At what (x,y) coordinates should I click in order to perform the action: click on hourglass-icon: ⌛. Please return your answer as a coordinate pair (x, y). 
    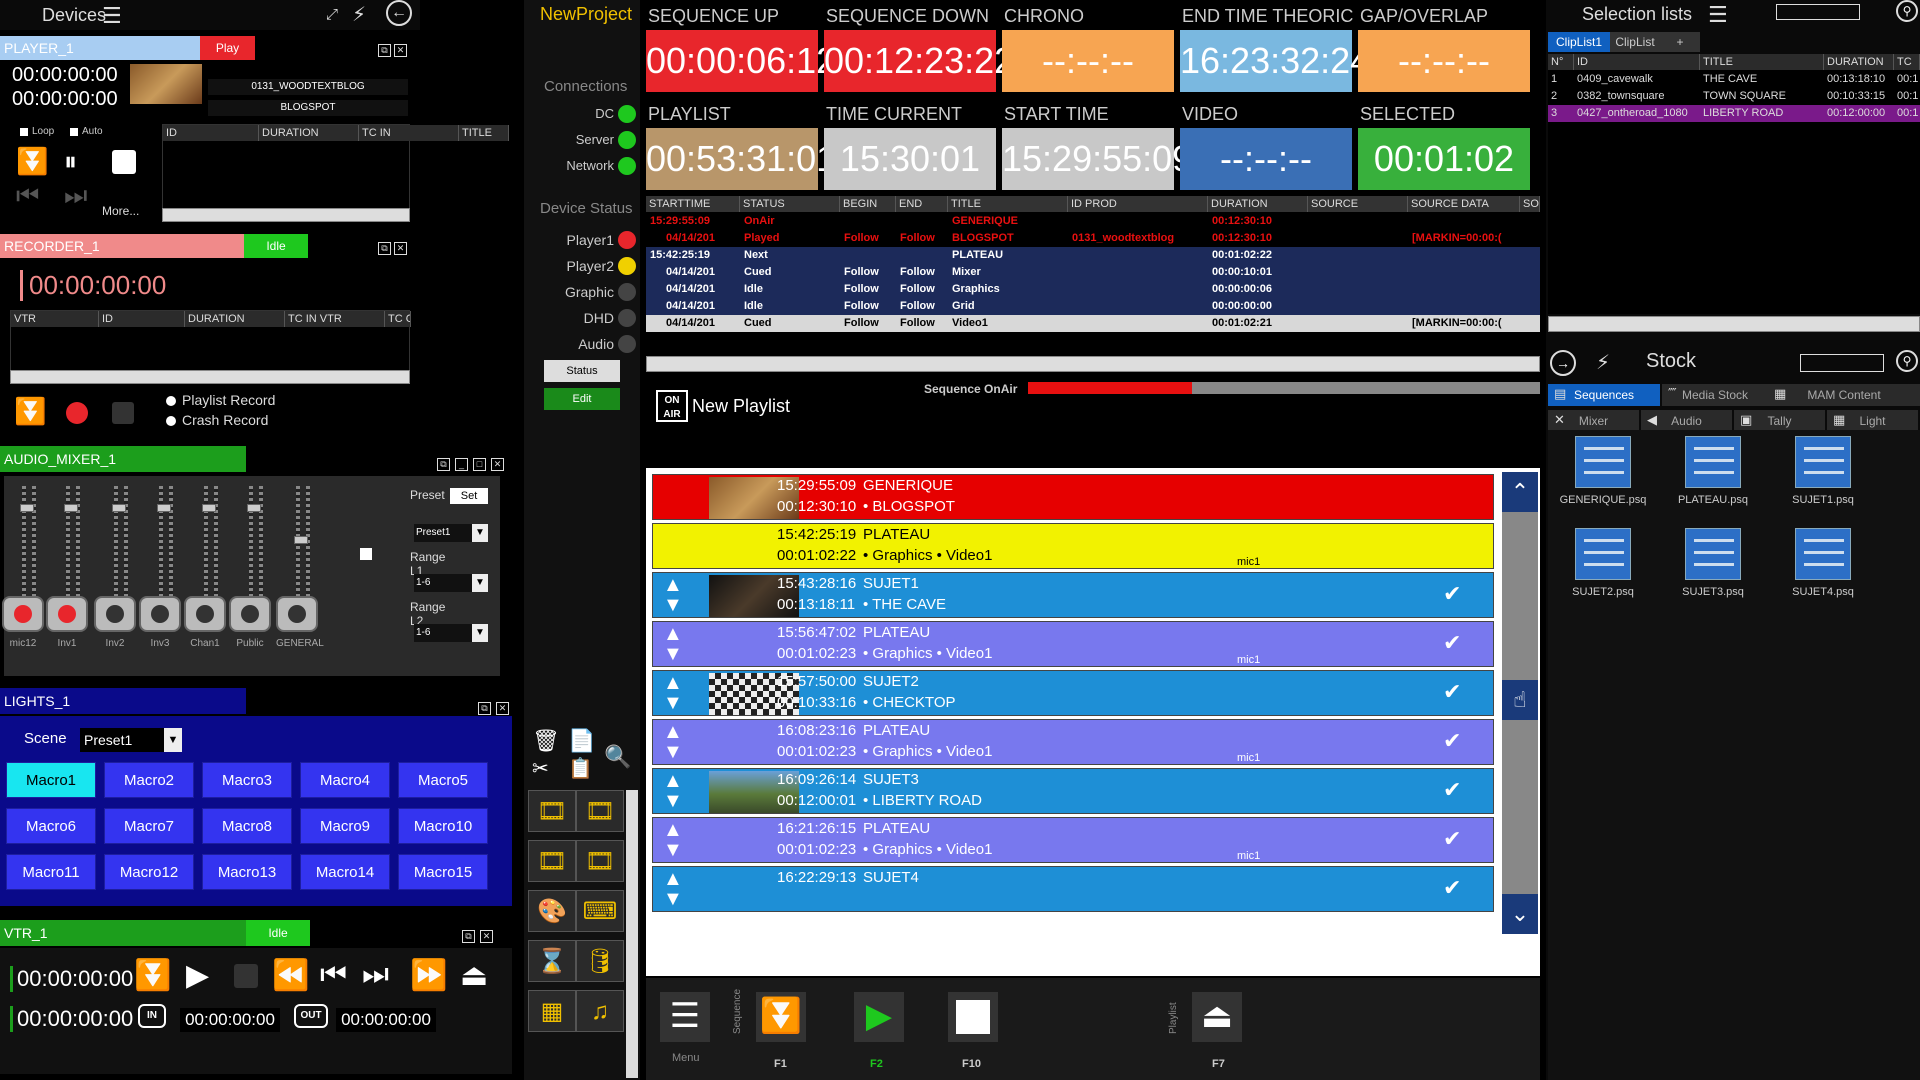
    Looking at the image, I should click on (552, 961).